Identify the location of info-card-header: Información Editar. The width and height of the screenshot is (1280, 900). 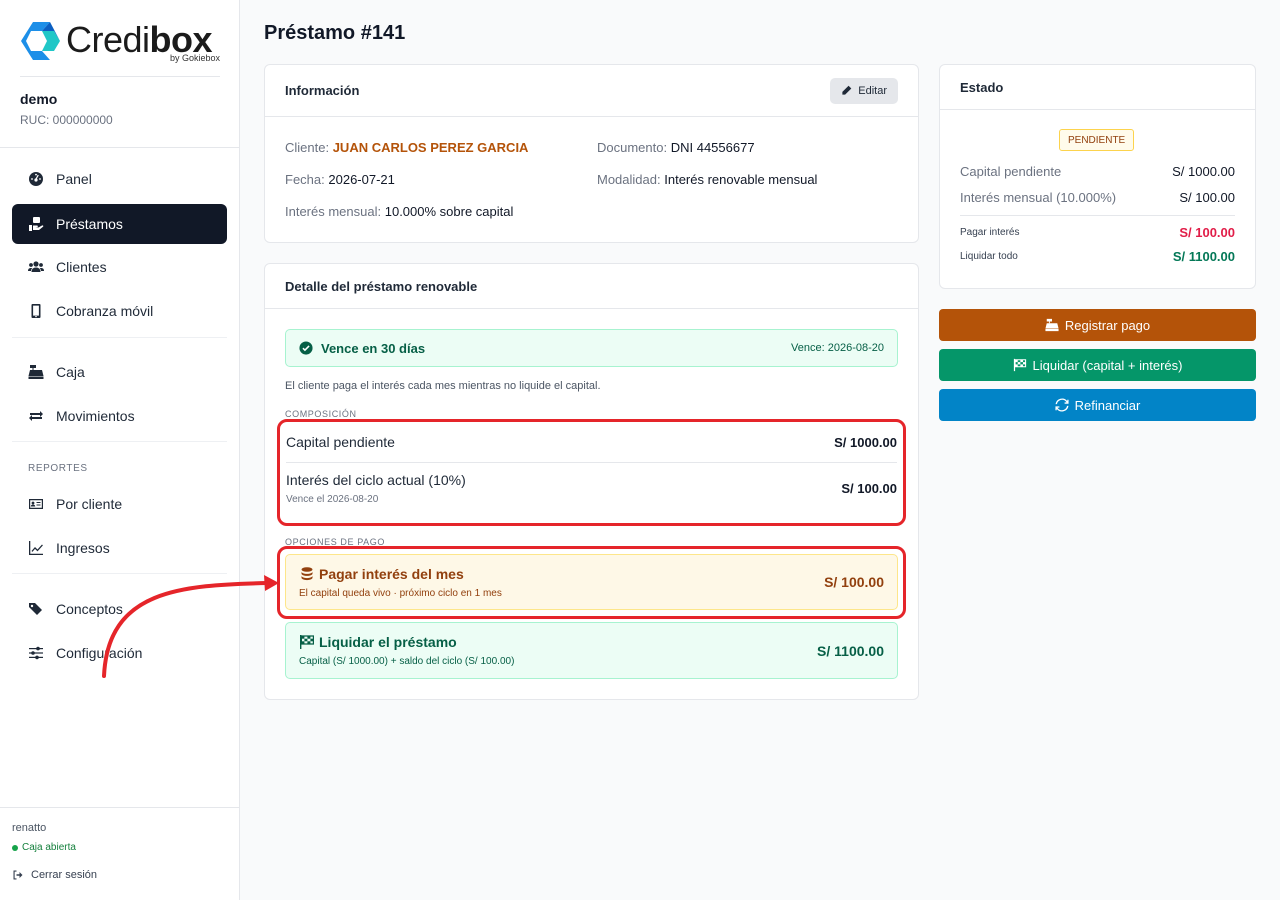
(591, 91).